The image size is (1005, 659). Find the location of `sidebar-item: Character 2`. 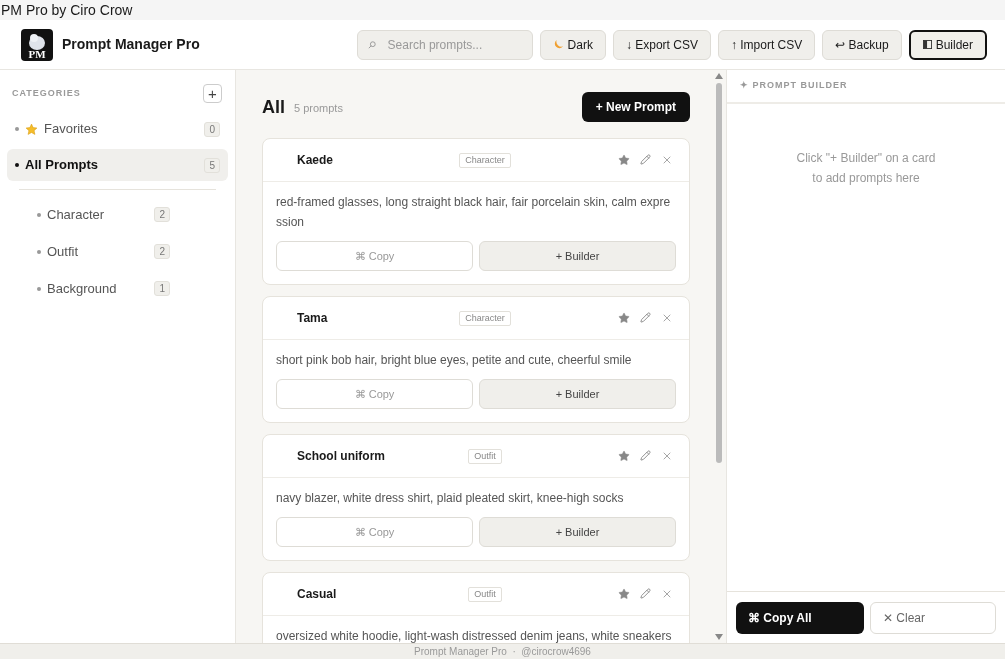

sidebar-item: Character 2 is located at coordinates (117, 214).